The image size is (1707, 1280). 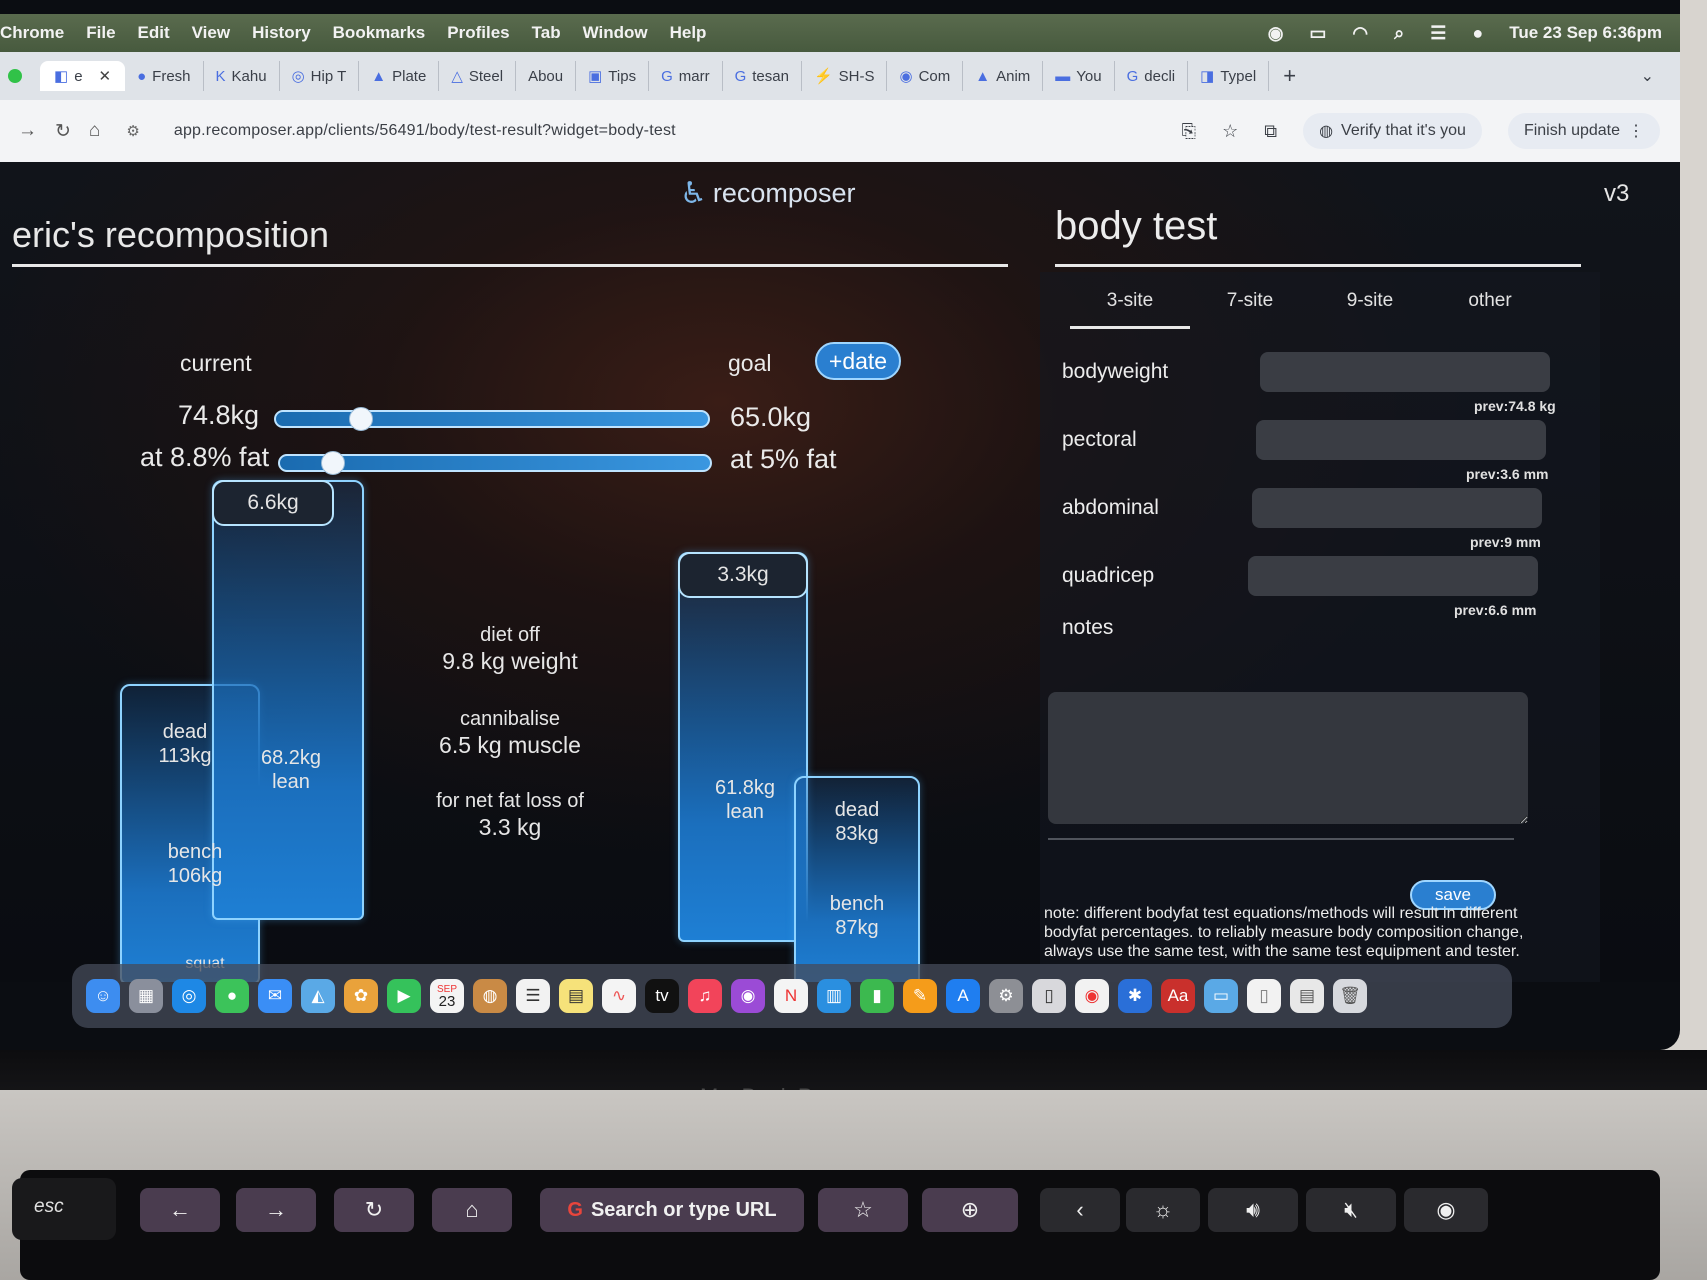 What do you see at coordinates (132, 131) in the screenshot?
I see `site-settings-icon: ⚙` at bounding box center [132, 131].